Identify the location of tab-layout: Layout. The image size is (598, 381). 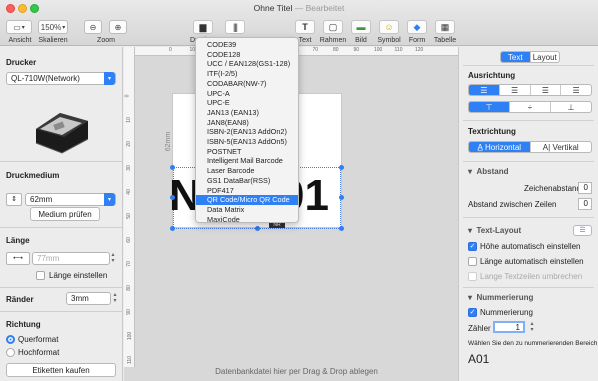
(545, 57).